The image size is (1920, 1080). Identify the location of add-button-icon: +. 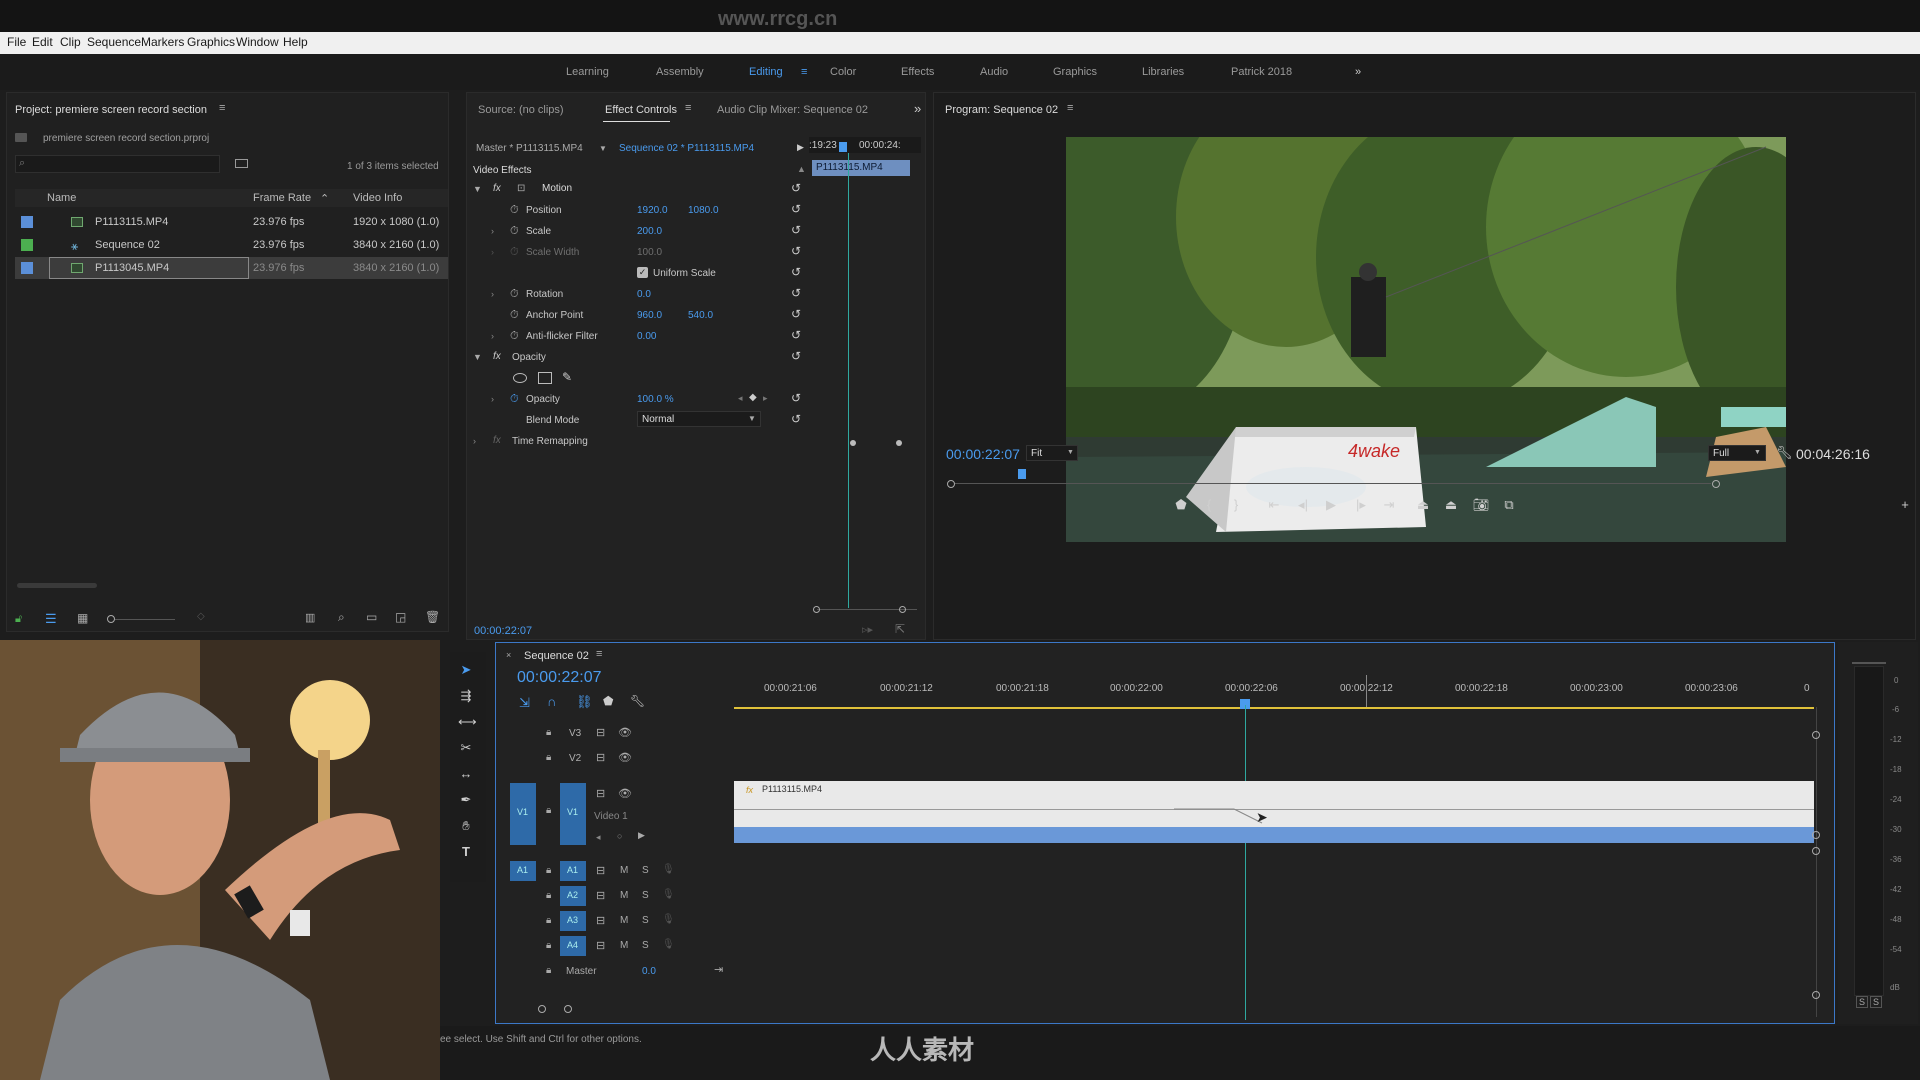
(1905, 504).